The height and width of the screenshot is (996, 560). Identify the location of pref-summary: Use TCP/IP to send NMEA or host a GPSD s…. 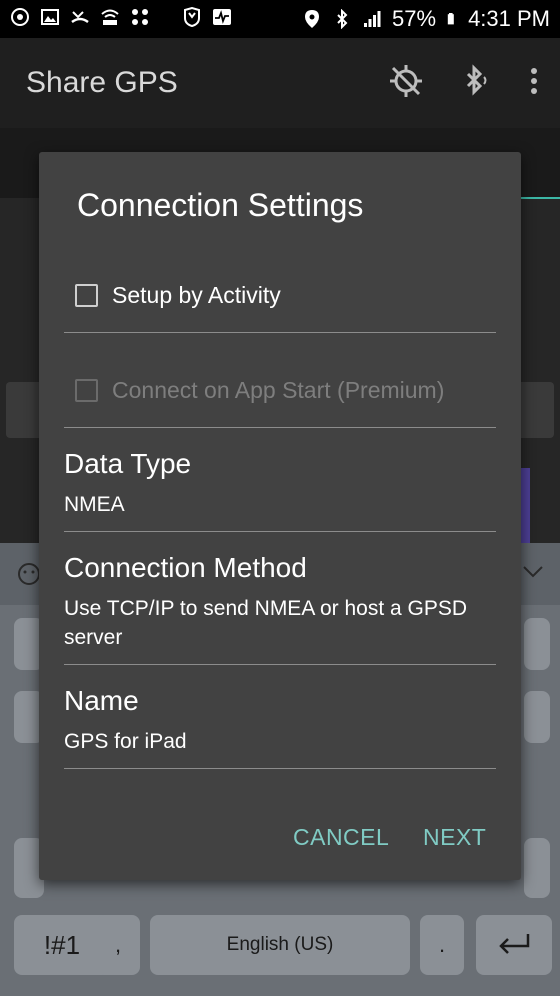
(266, 623).